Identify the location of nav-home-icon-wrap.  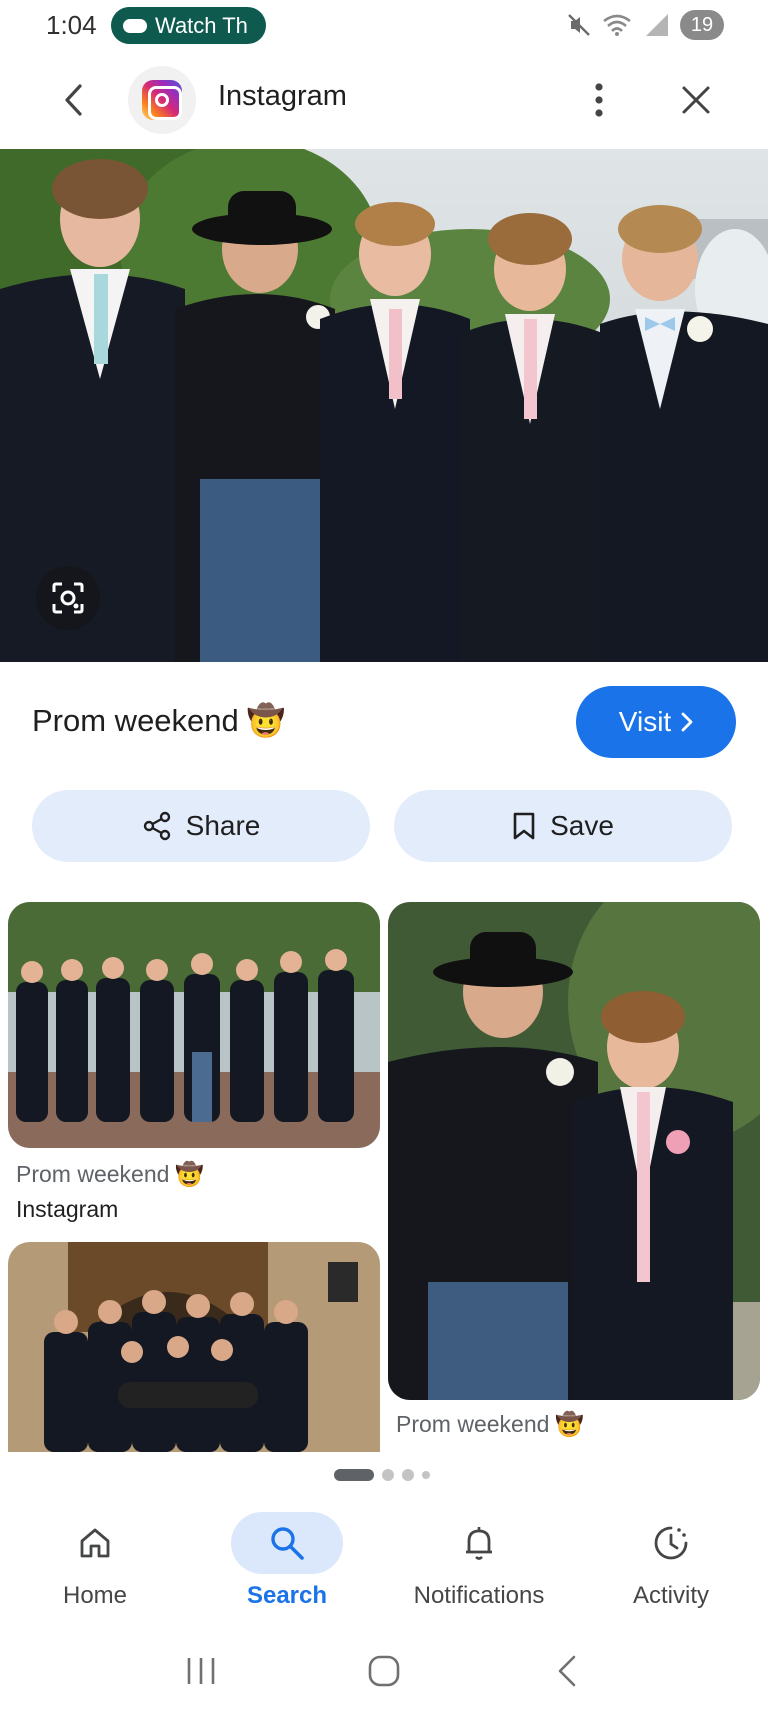
(95, 1543).